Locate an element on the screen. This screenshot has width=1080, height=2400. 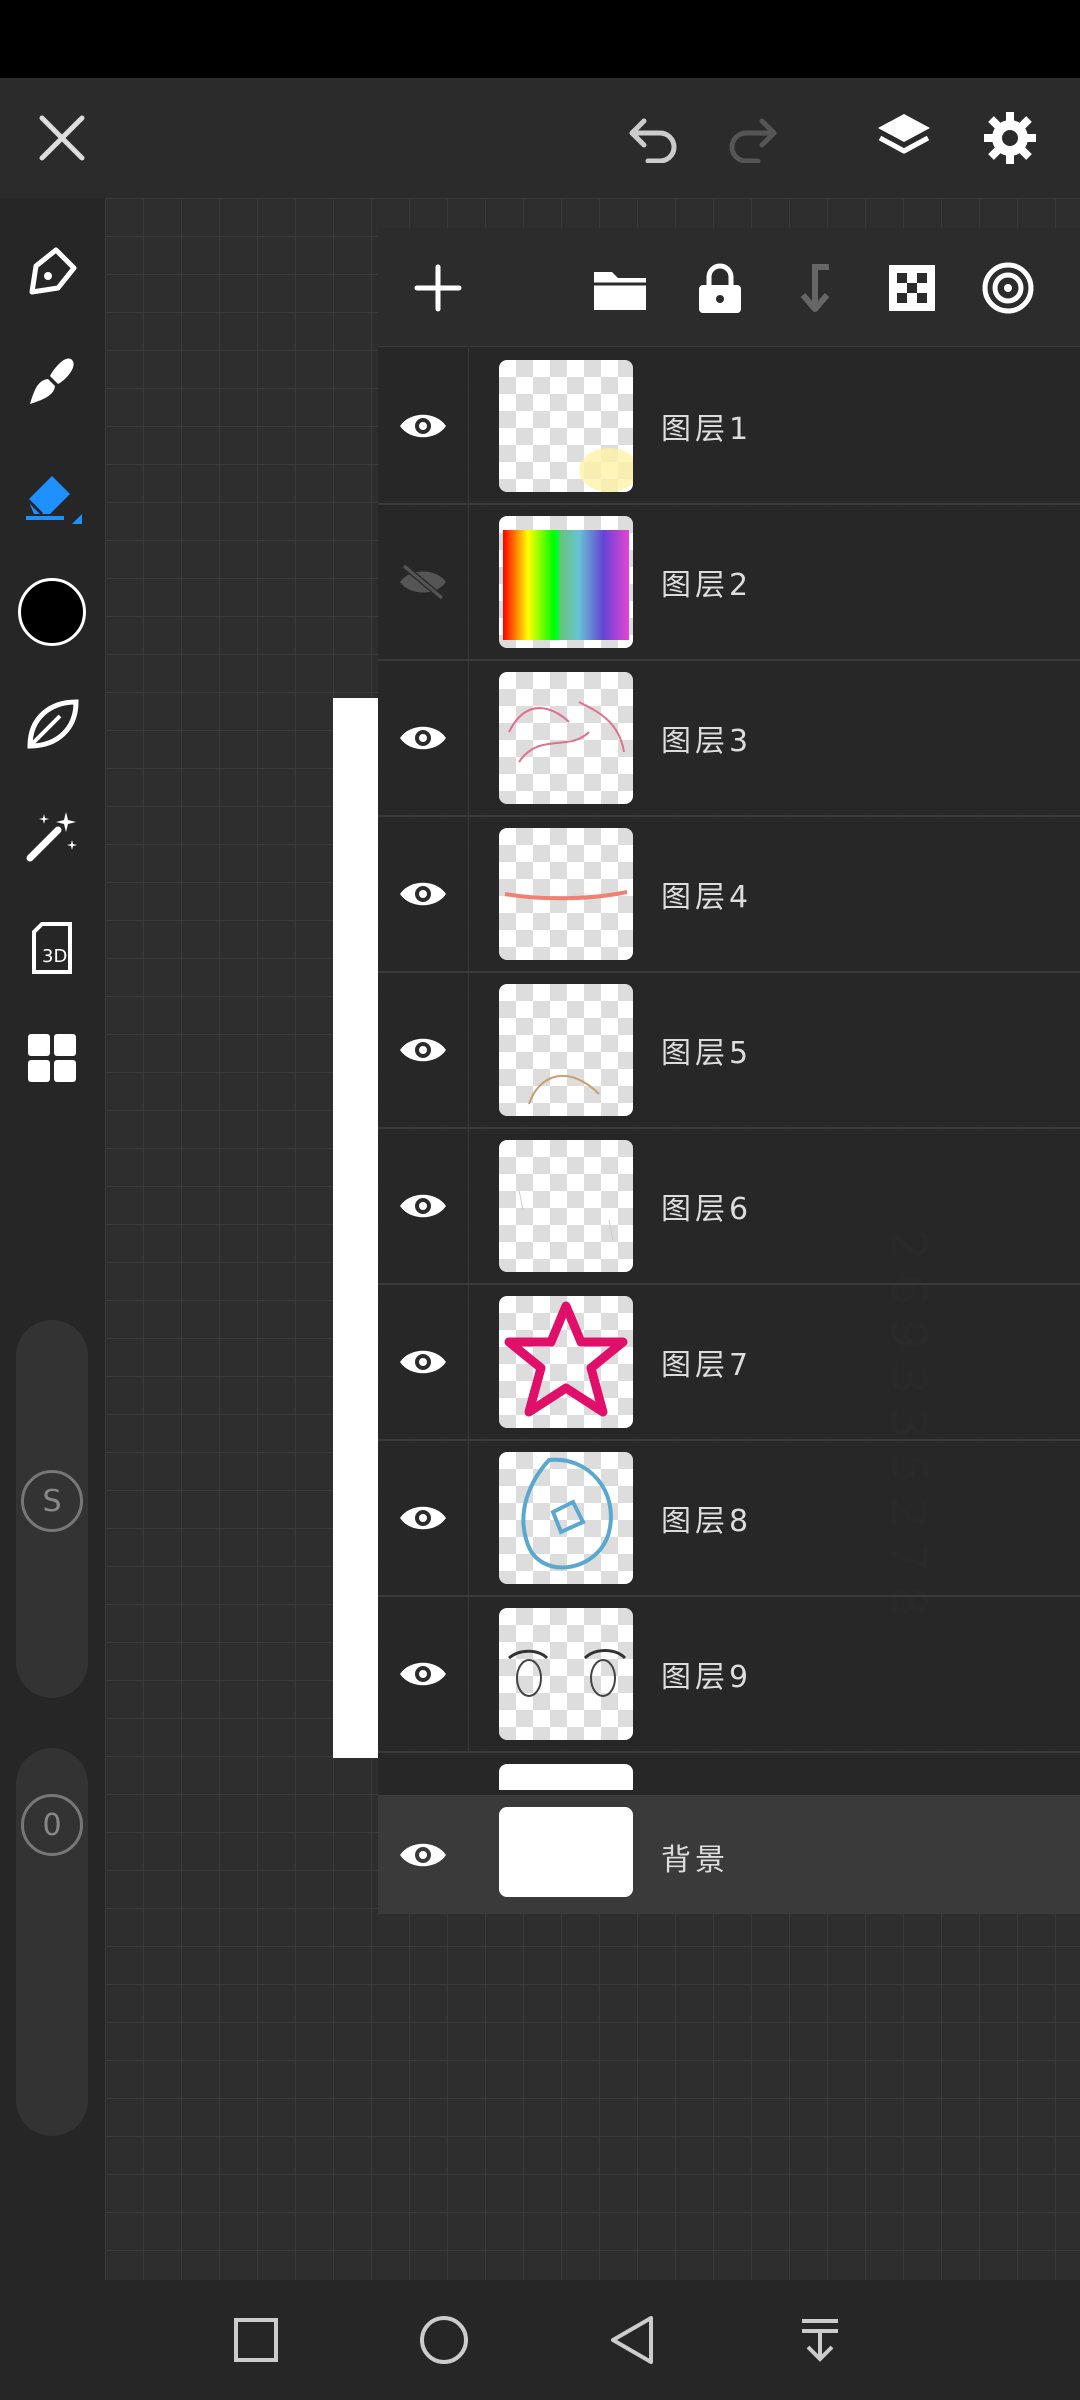
system-nav-bar is located at coordinates (540, 2340).